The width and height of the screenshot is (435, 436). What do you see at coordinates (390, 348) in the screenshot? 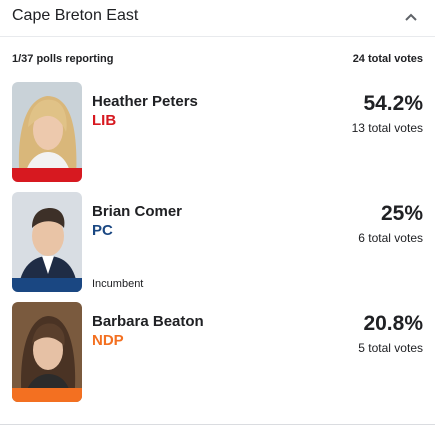
I see `vote-count: 5 total votes` at bounding box center [390, 348].